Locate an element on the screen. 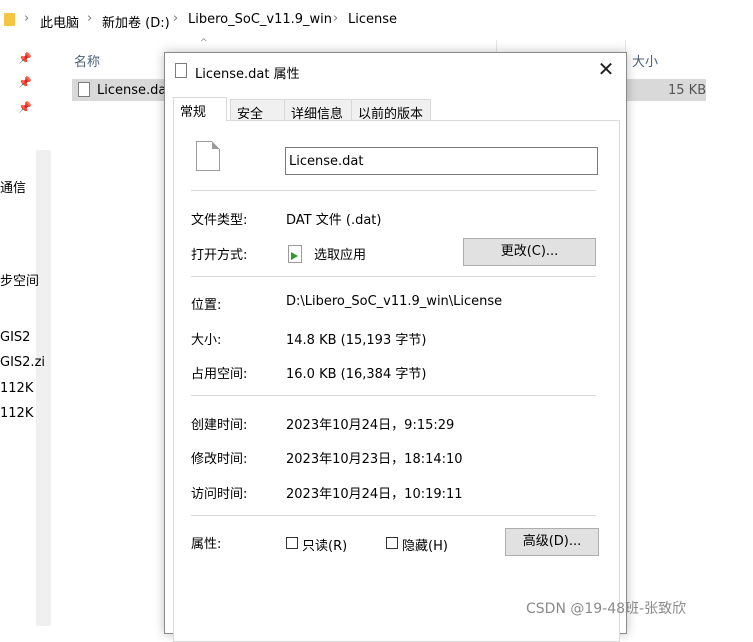 Image resolution: width=753 pixels, height=642 pixels. file-name: License.dat is located at coordinates (134, 90).